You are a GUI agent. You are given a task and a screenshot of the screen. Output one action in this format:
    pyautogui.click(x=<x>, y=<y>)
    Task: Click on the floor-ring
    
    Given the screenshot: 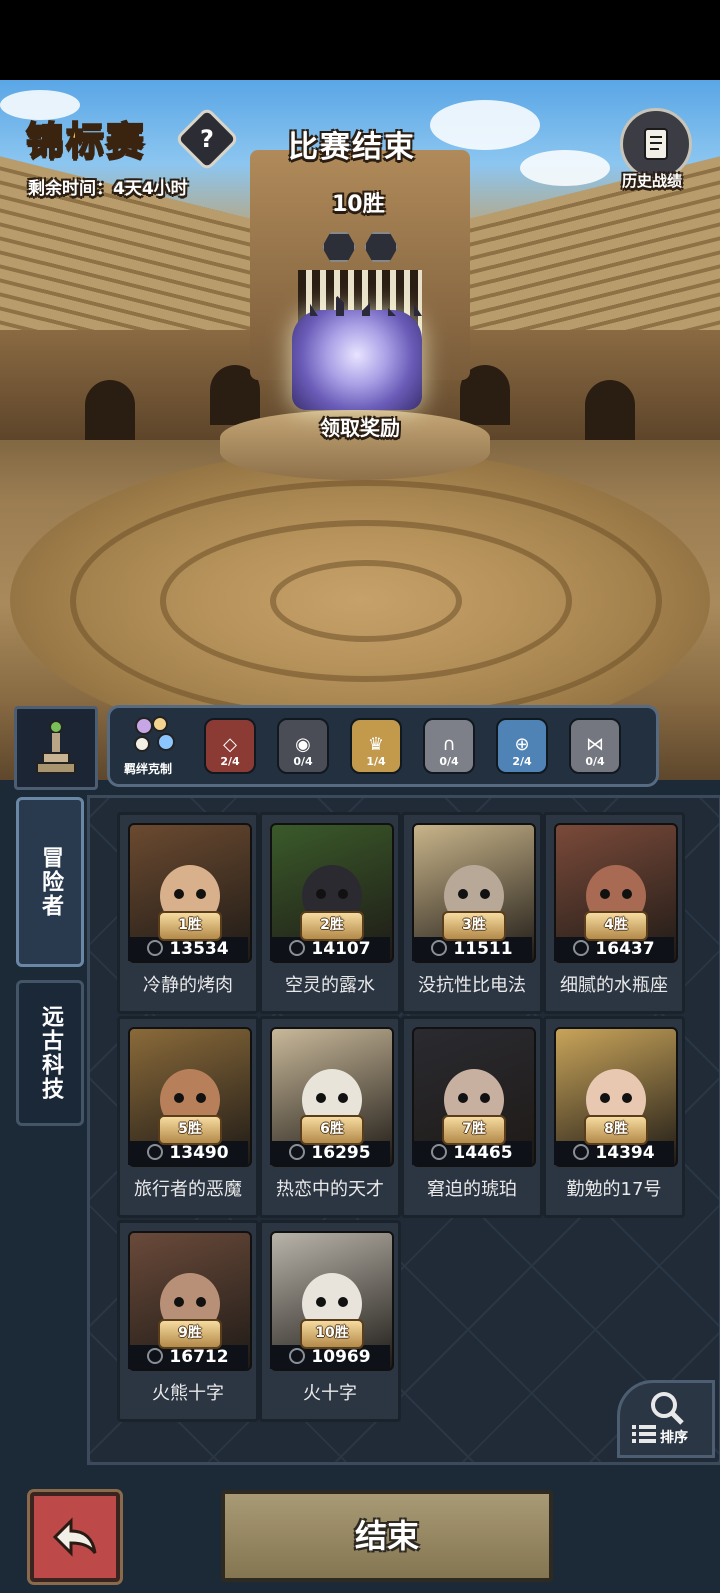 What is the action you would take?
    pyautogui.click(x=366, y=601)
    